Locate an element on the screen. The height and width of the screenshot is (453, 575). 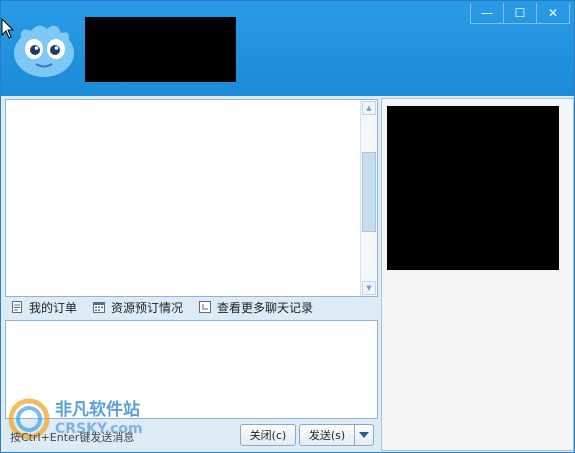
chat-history-link: 查看更多聊天记录 is located at coordinates (256, 307).